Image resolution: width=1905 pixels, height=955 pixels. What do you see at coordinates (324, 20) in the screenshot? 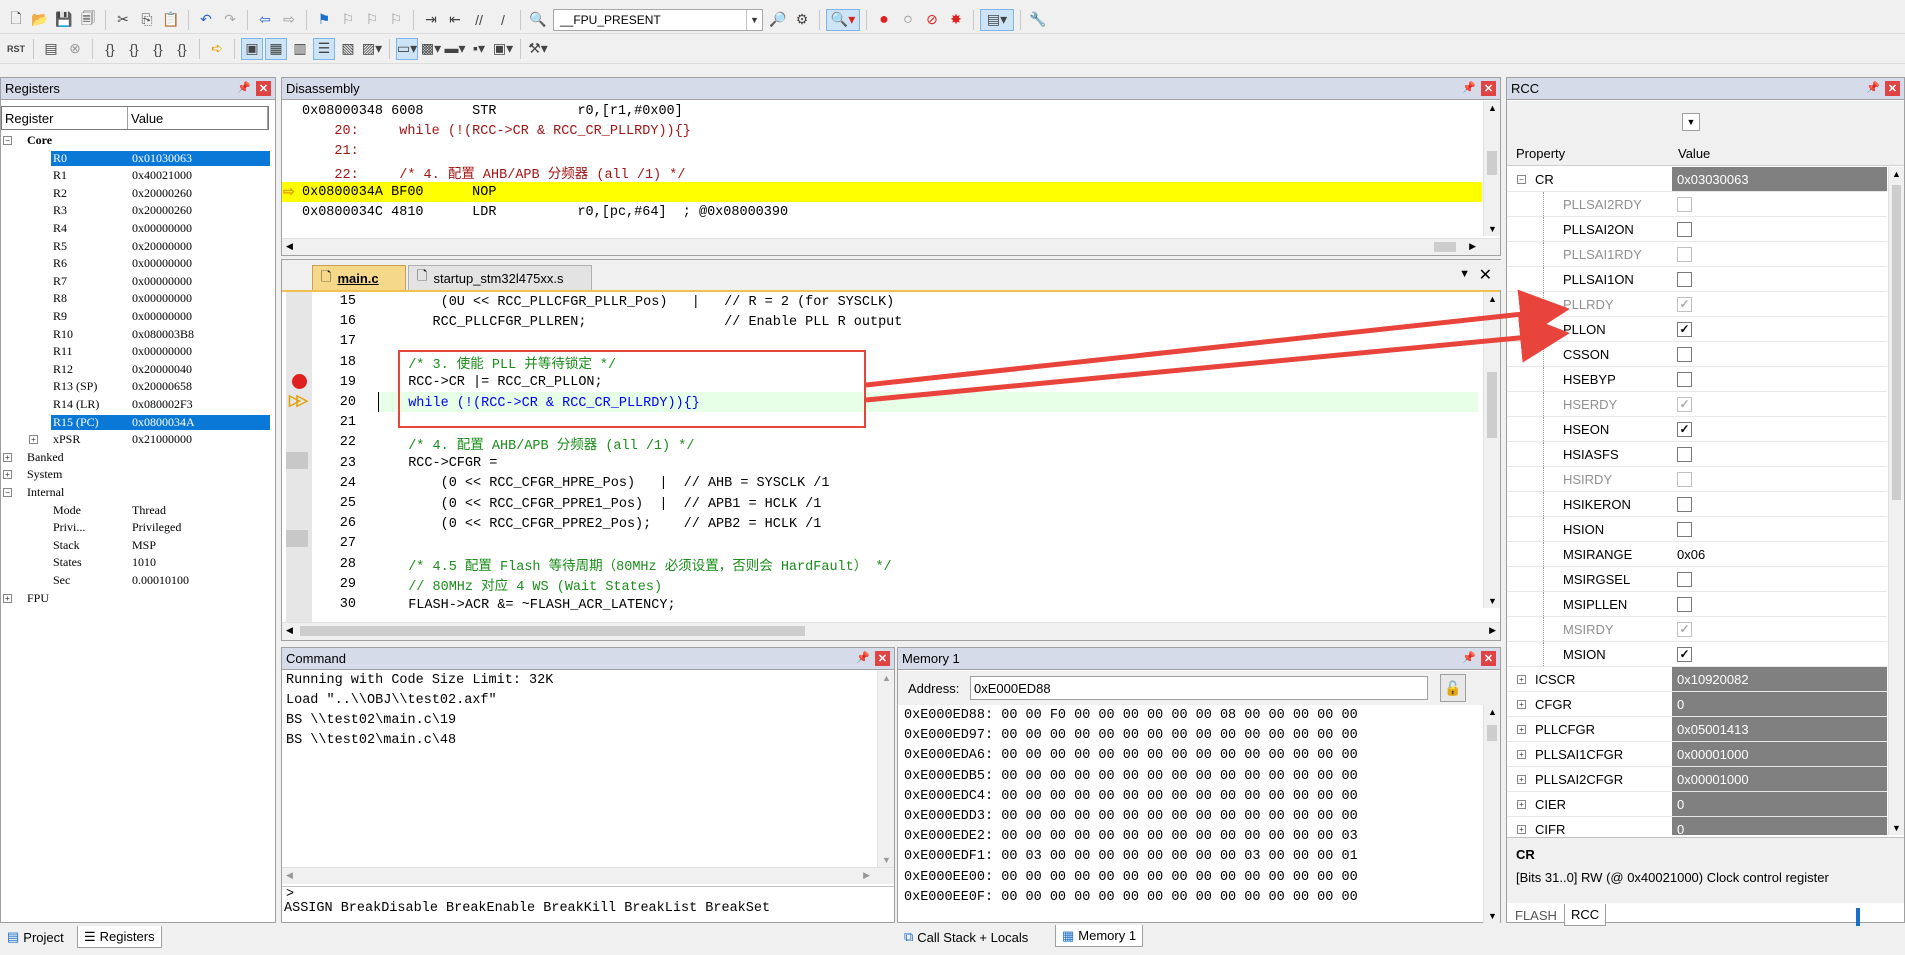
I see `bookmark-icon: ⚑` at bounding box center [324, 20].